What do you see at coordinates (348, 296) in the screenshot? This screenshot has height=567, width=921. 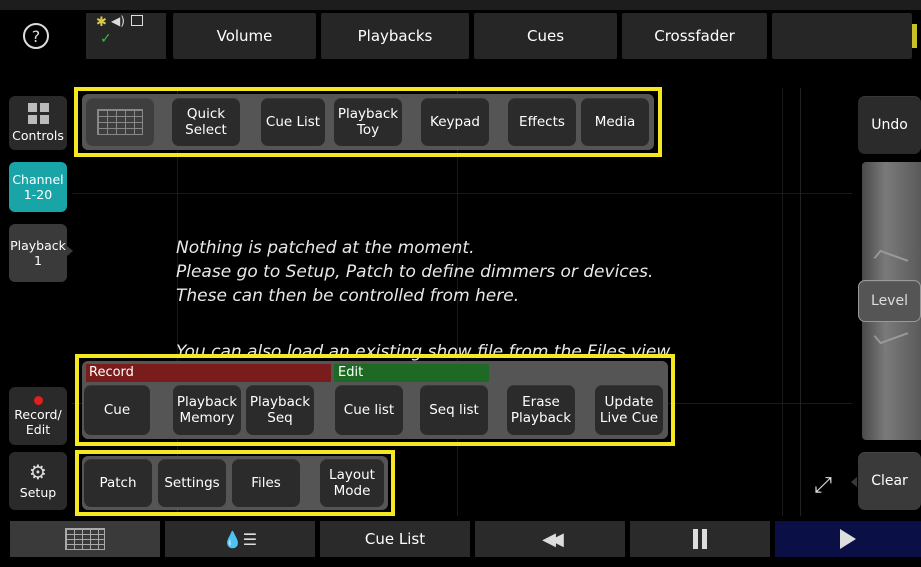 I see `message-line-3: These can then be controlled from here.` at bounding box center [348, 296].